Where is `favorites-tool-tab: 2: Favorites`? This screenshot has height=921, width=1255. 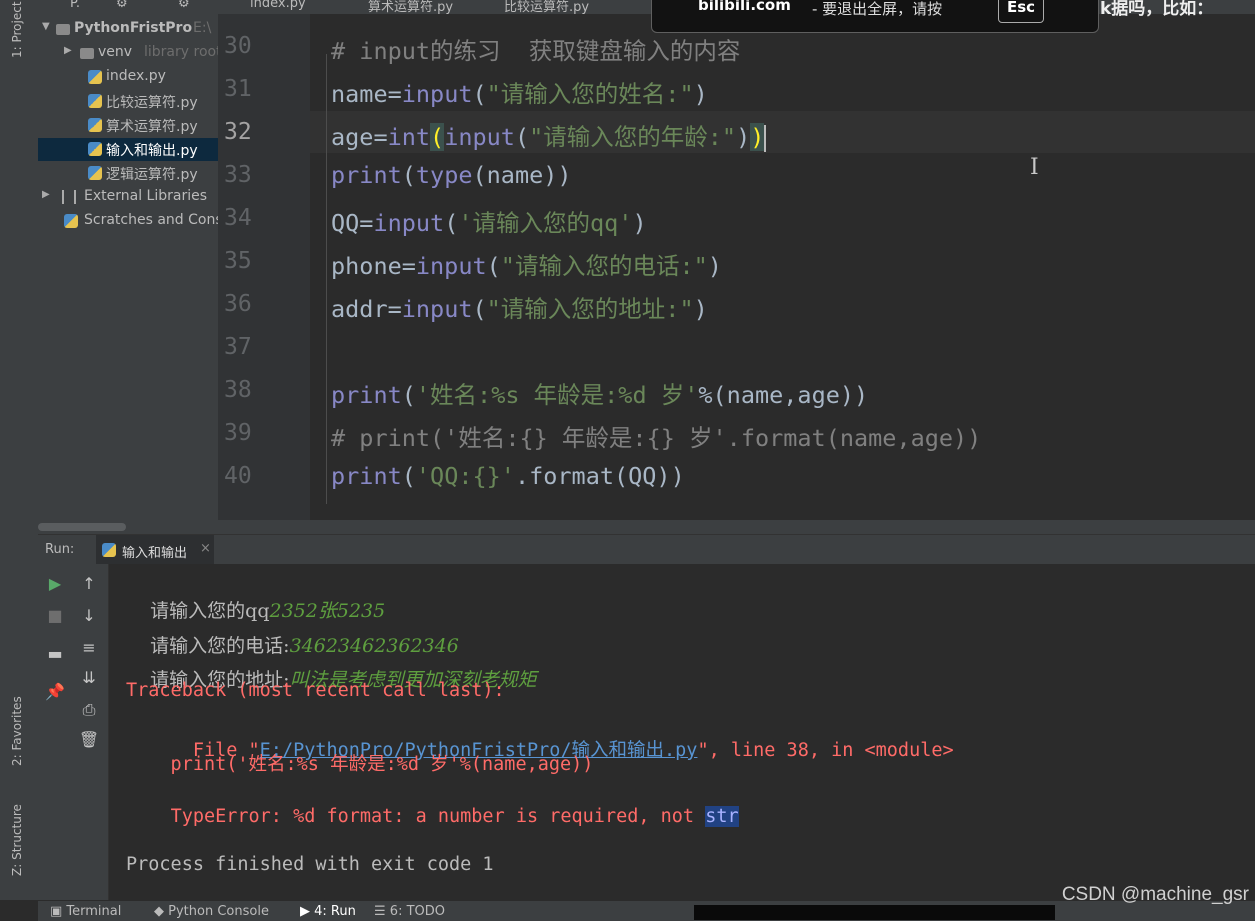
favorites-tool-tab: 2: Favorites is located at coordinates (17, 731).